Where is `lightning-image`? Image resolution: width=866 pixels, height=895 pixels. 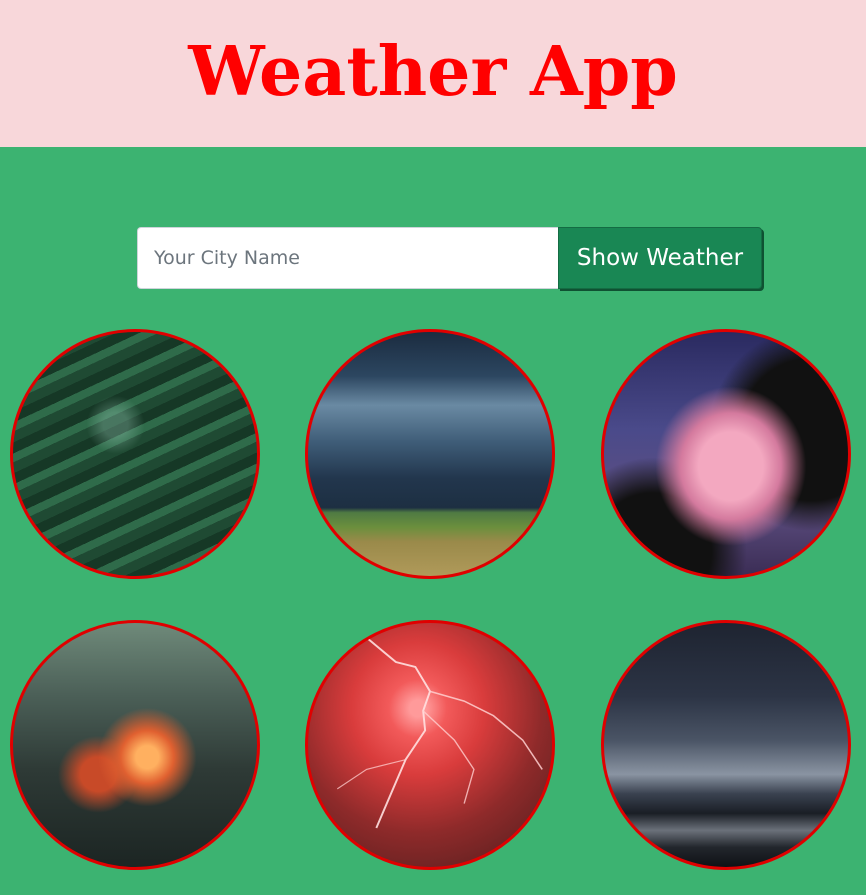 lightning-image is located at coordinates (430, 745).